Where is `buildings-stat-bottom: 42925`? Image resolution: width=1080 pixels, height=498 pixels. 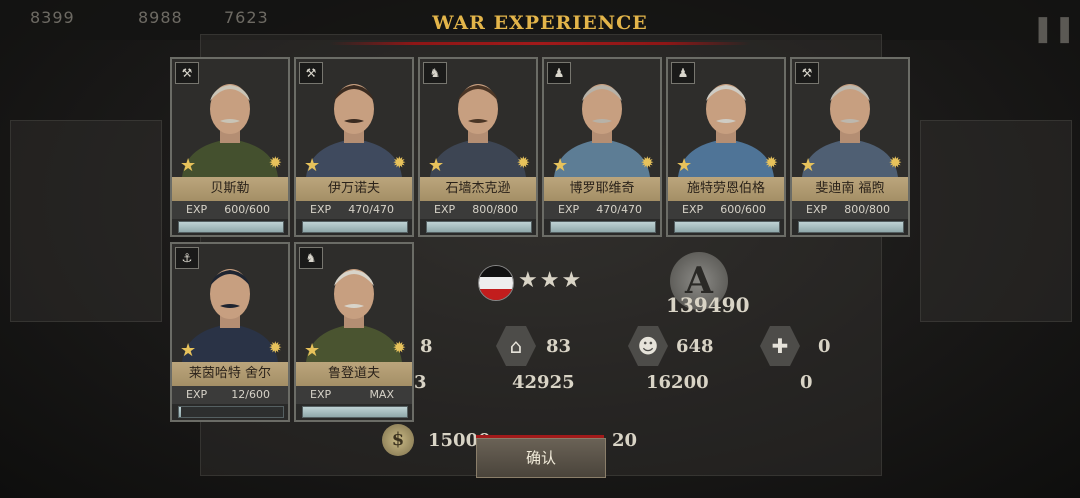 buildings-stat-bottom: 42925 is located at coordinates (543, 382).